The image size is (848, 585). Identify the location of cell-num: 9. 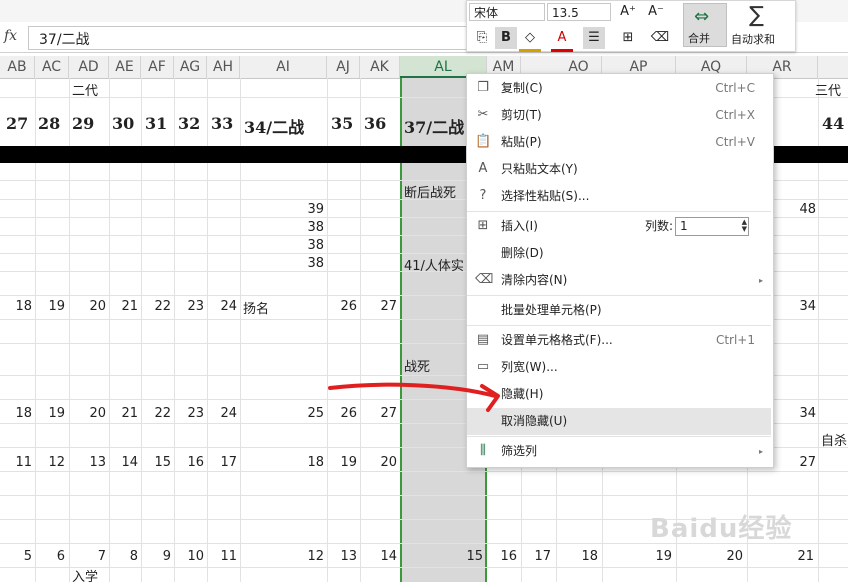
(156, 556).